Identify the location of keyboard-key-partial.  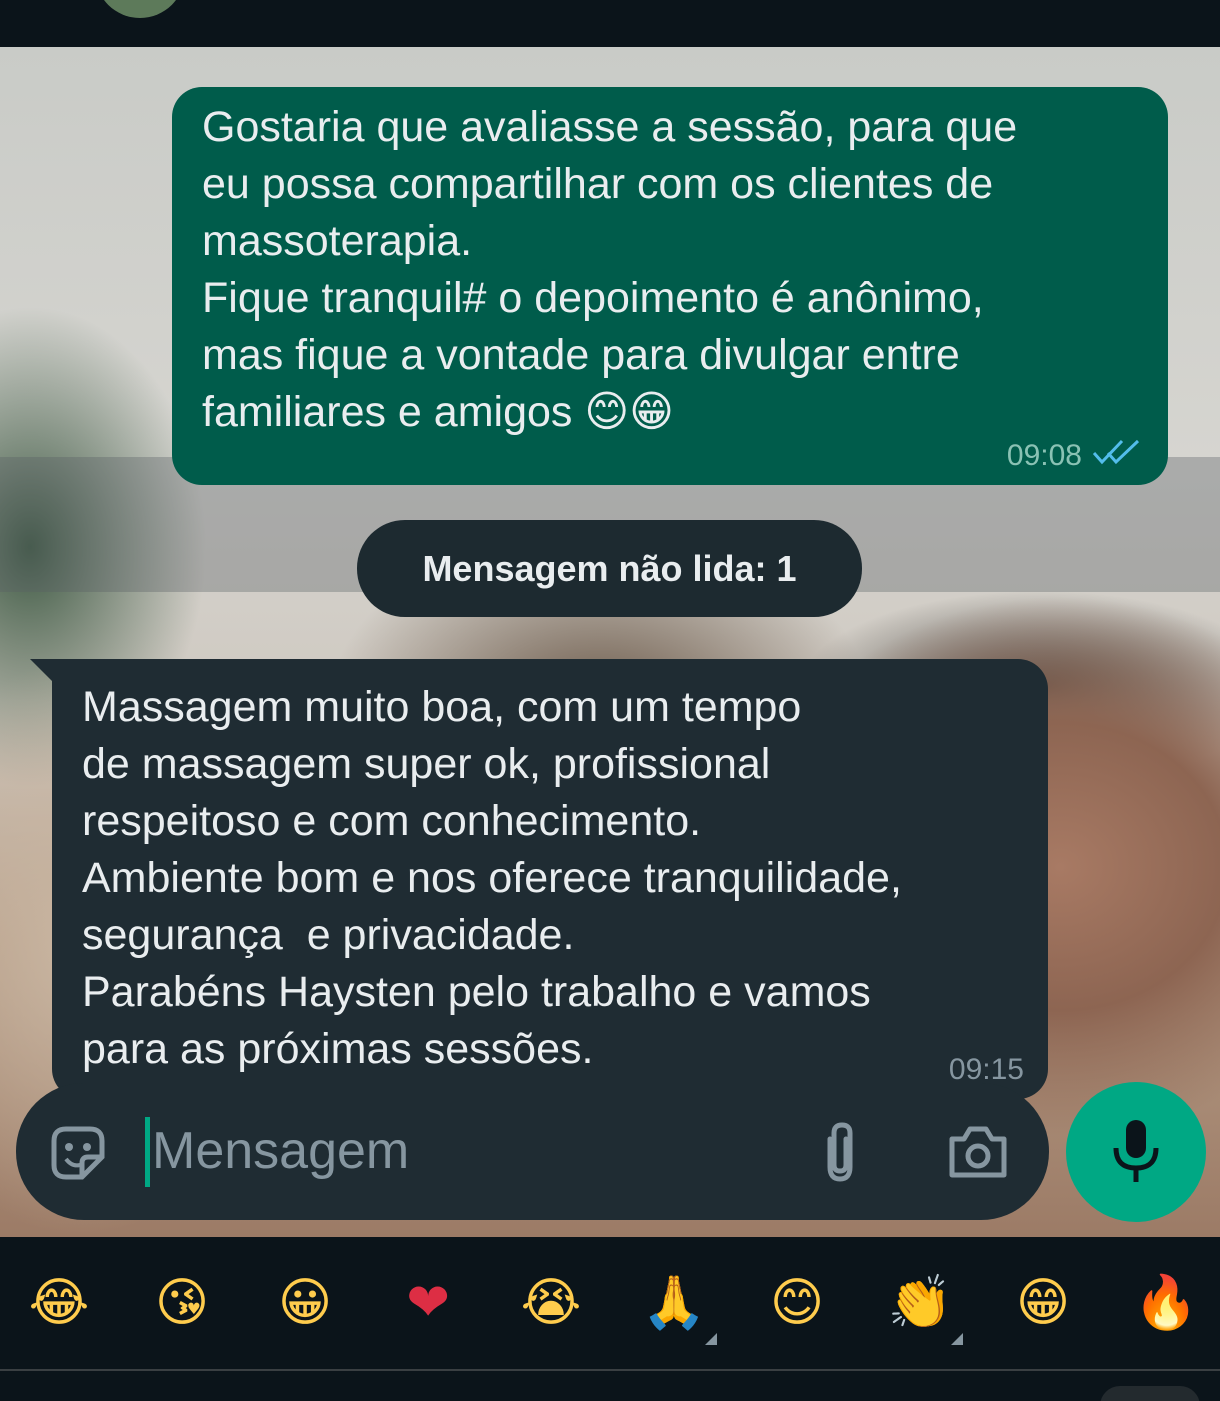
(1150, 1393).